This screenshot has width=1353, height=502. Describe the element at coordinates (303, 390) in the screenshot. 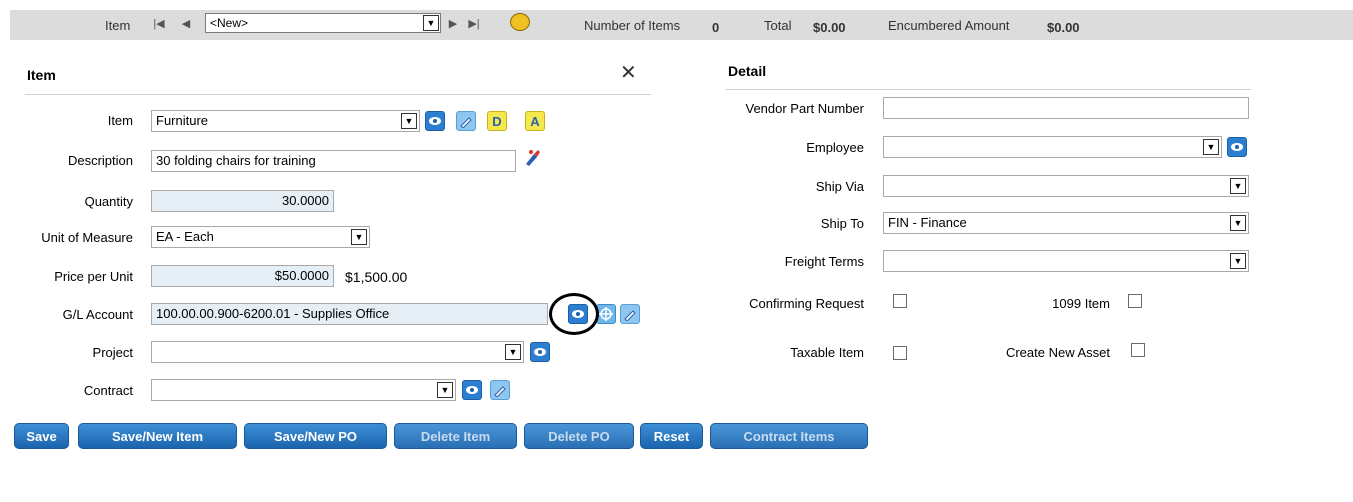

I see `contract-select: ▼` at that location.